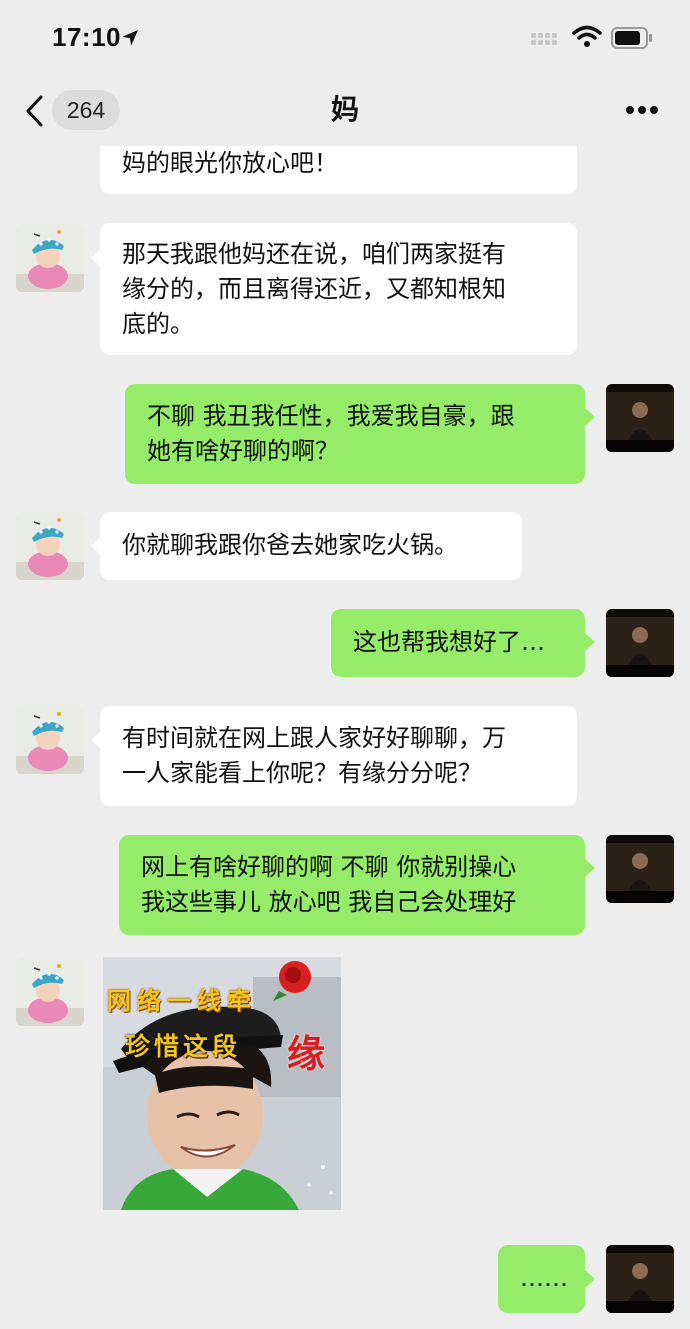  What do you see at coordinates (338, 756) in the screenshot?
I see `message-bubble: 有时间就在网上跟人家好好聊聊，万 一人家能看上你呢？有缘分分呢？` at bounding box center [338, 756].